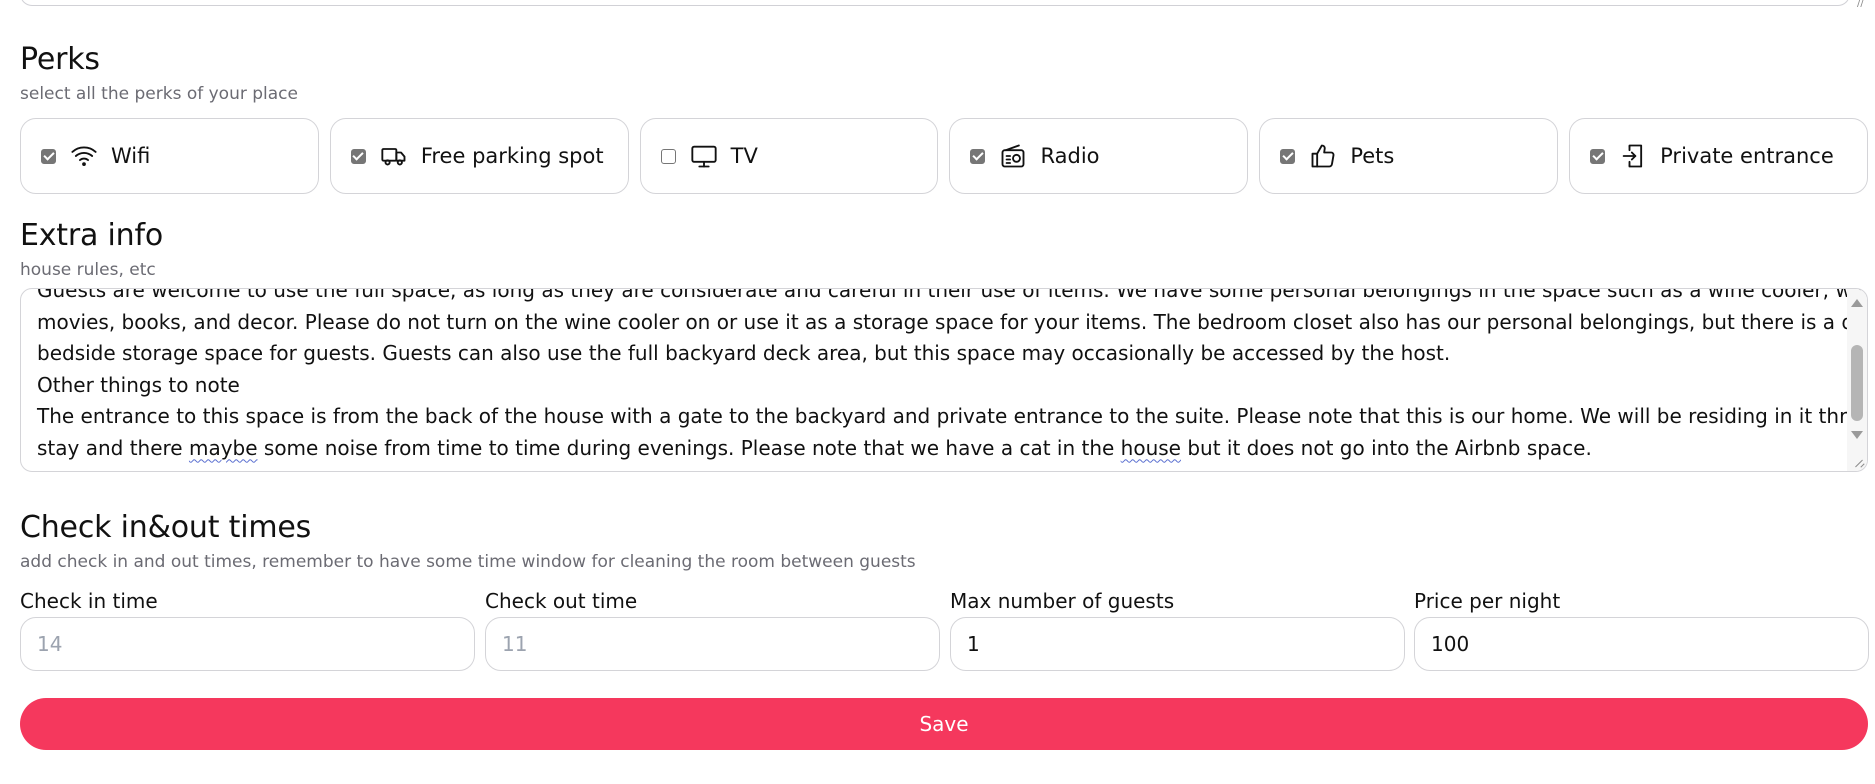  I want to click on wifi-icon, so click(84, 156).